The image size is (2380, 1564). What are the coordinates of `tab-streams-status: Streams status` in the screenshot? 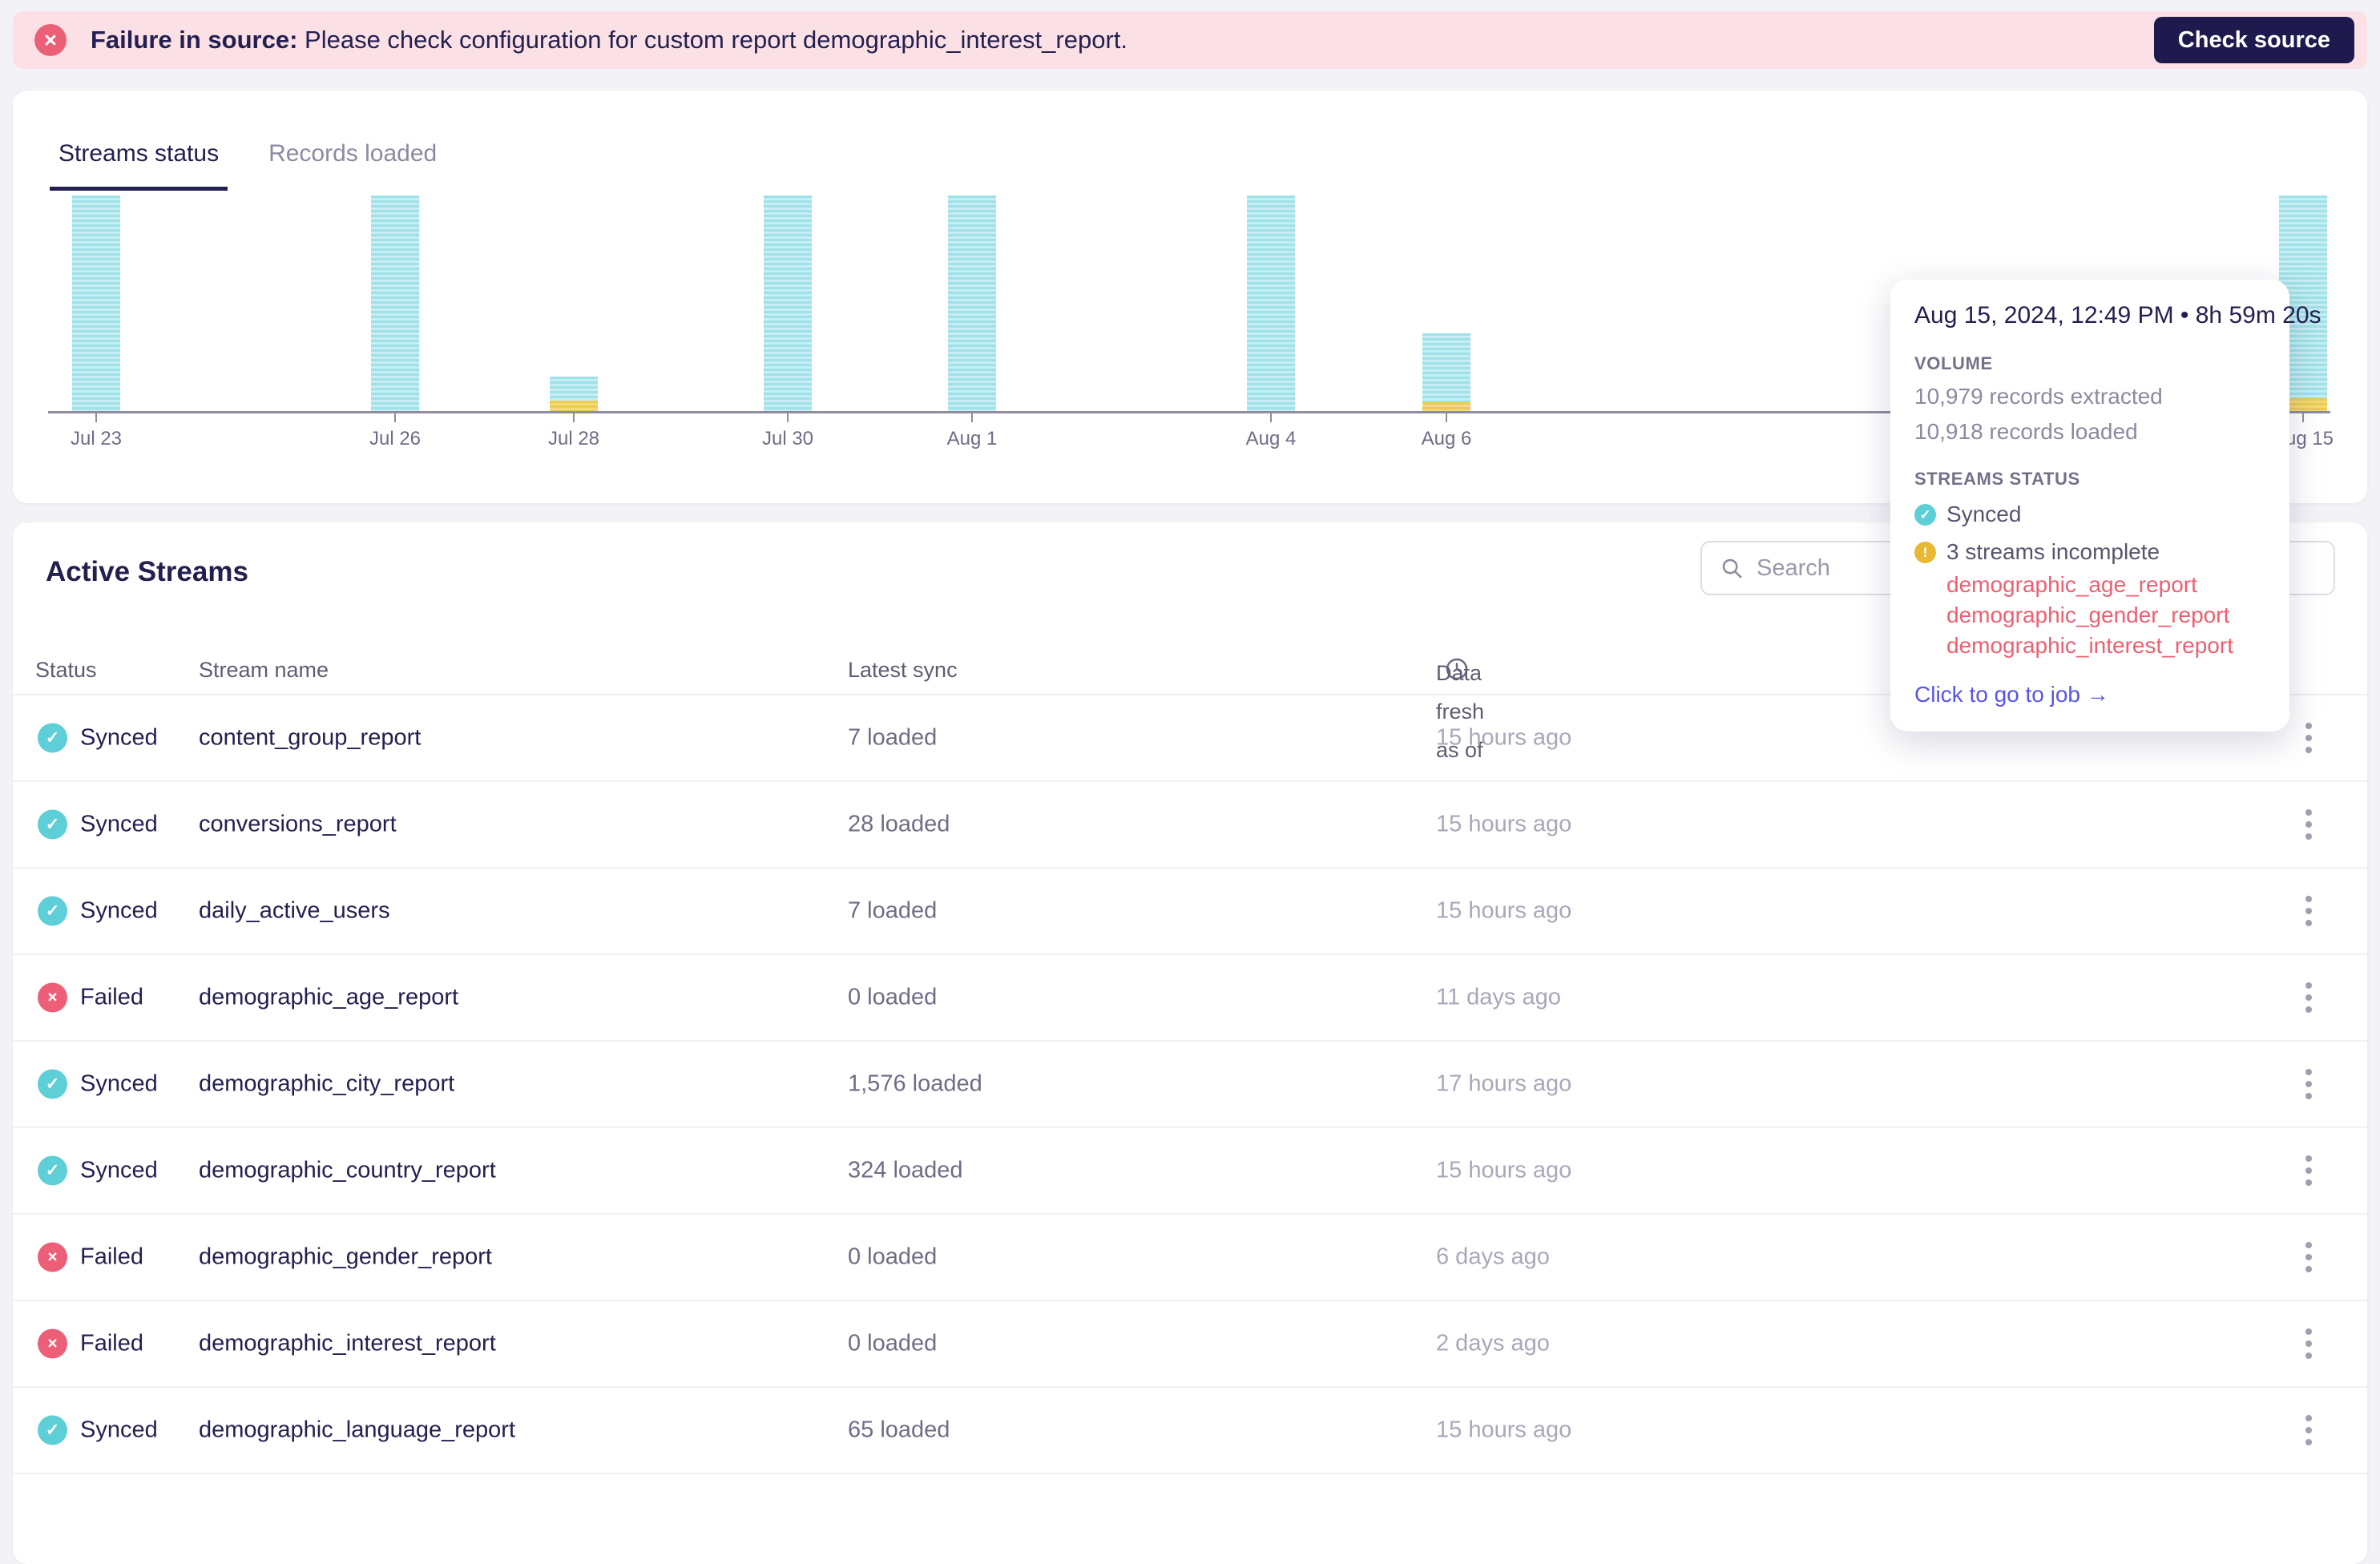 It's located at (139, 165).